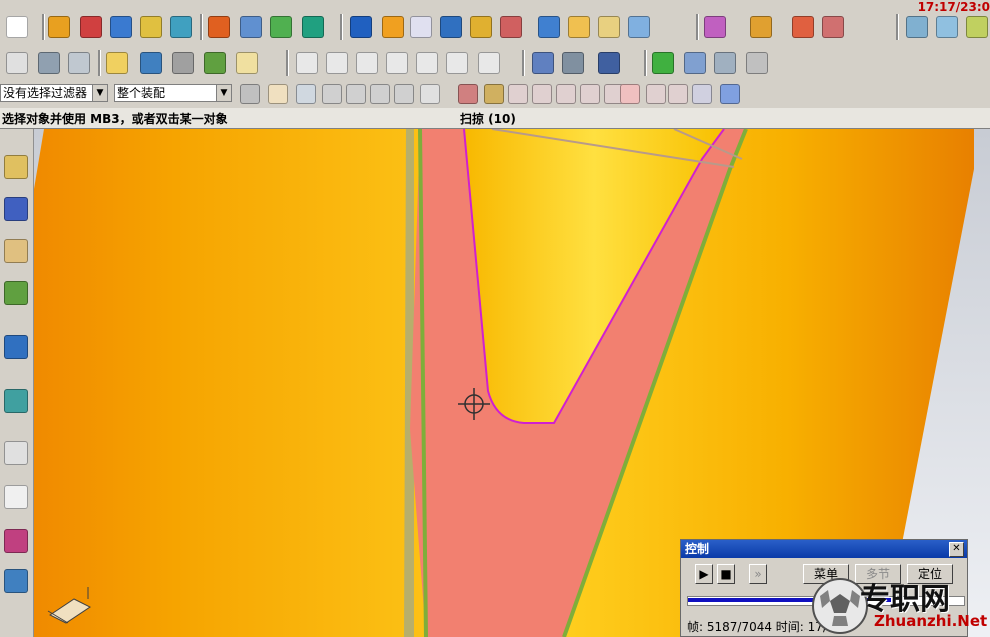  Describe the element at coordinates (278, 94) in the screenshot. I see `snap-point-icon` at that location.